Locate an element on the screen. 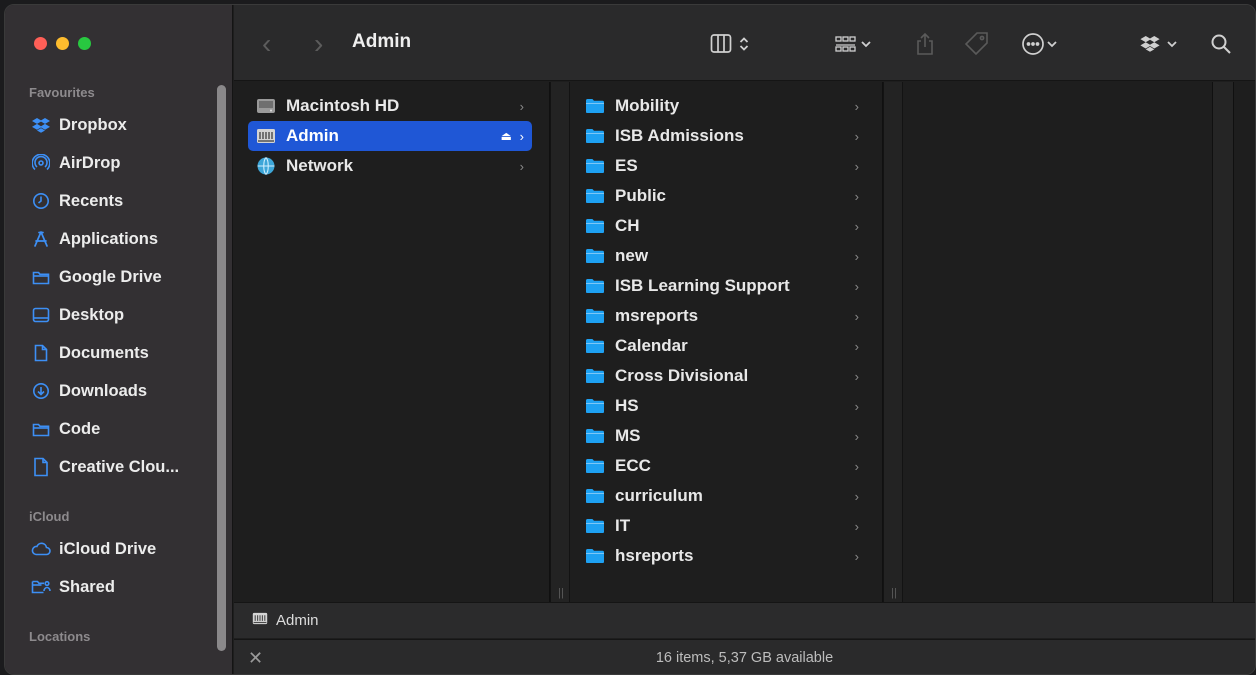 Image resolution: width=1256 pixels, height=675 pixels. forward-button: › is located at coordinates (318, 43).